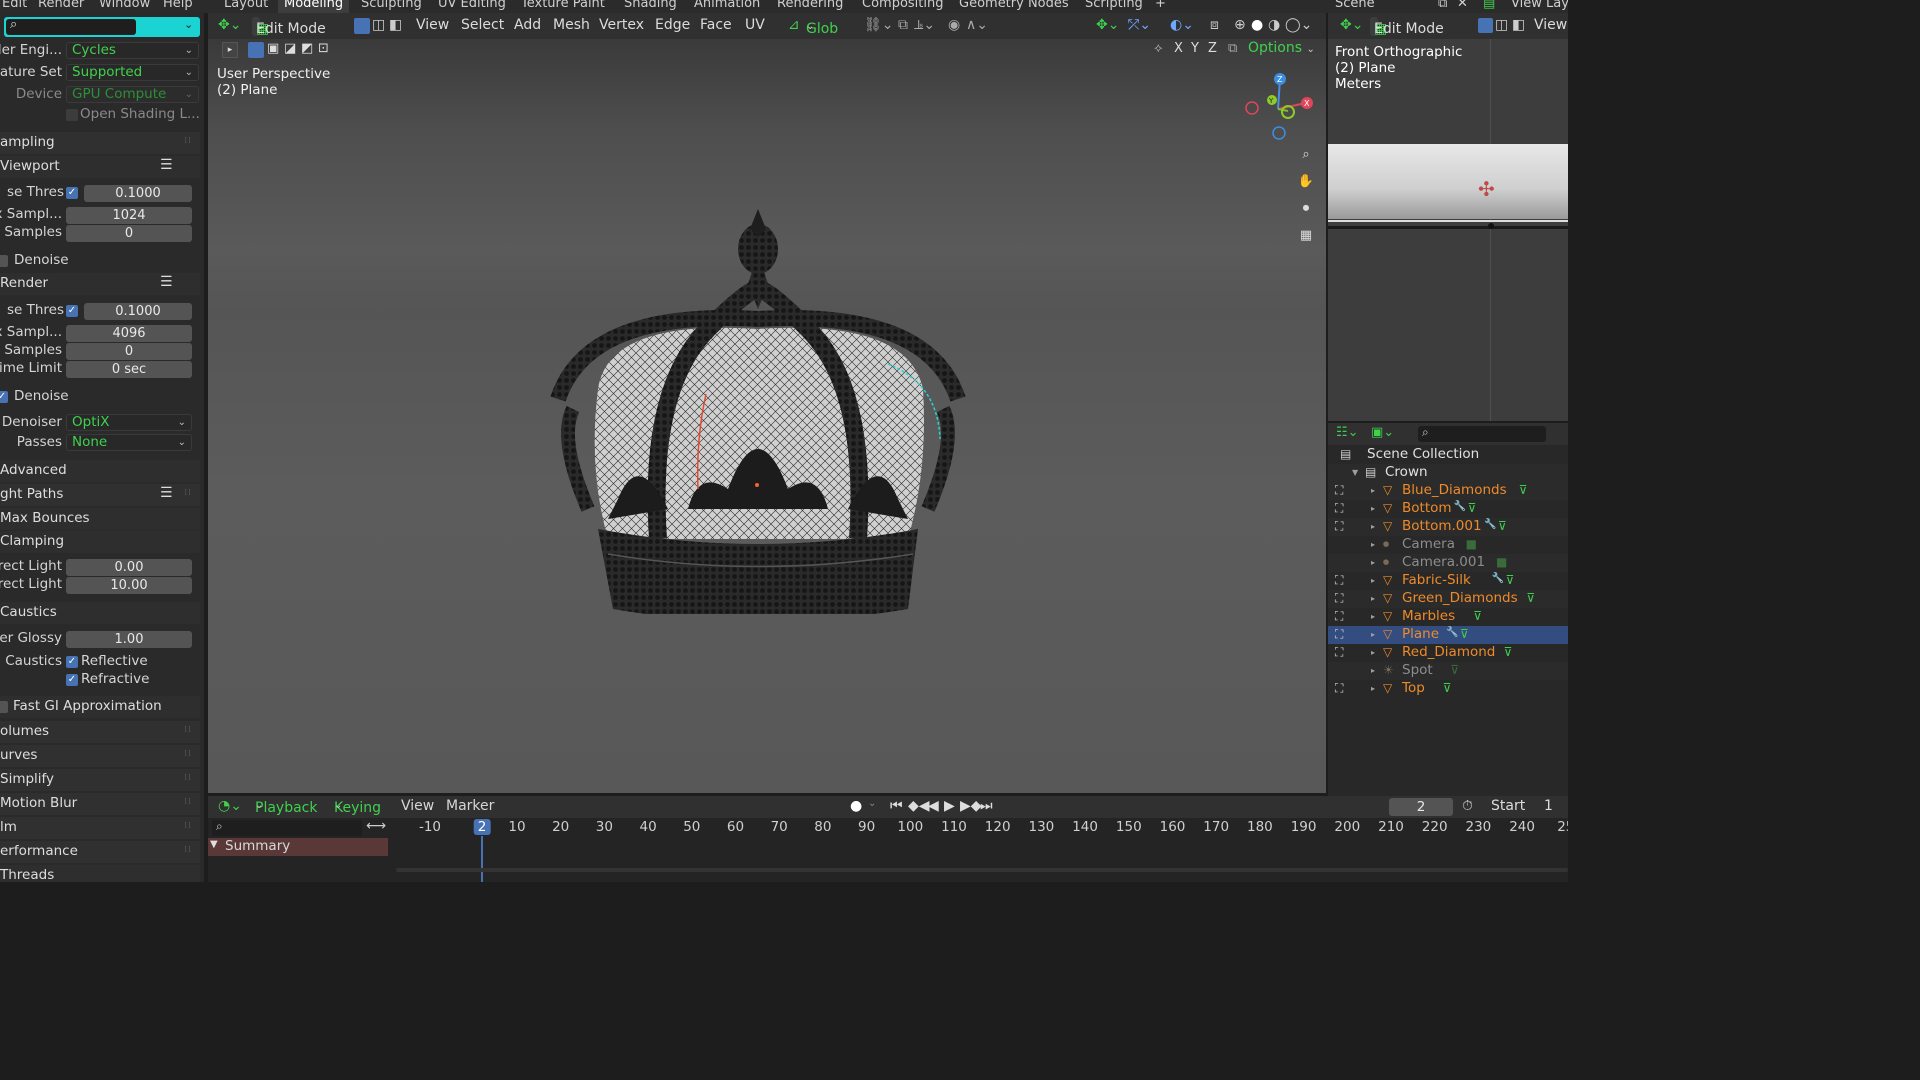 The image size is (1920, 1080). I want to click on mirror-icon: ⟡, so click(1158, 48).